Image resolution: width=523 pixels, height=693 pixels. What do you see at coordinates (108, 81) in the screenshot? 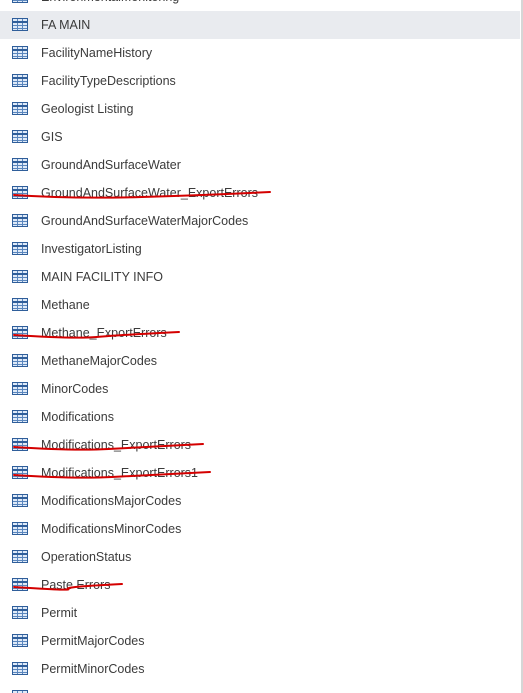
I see `table-list-item-label: FacilityTypeDescriptions` at bounding box center [108, 81].